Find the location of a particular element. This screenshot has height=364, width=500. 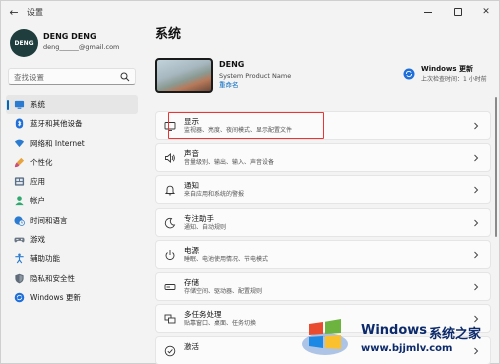

bell-icon is located at coordinates (170, 191).